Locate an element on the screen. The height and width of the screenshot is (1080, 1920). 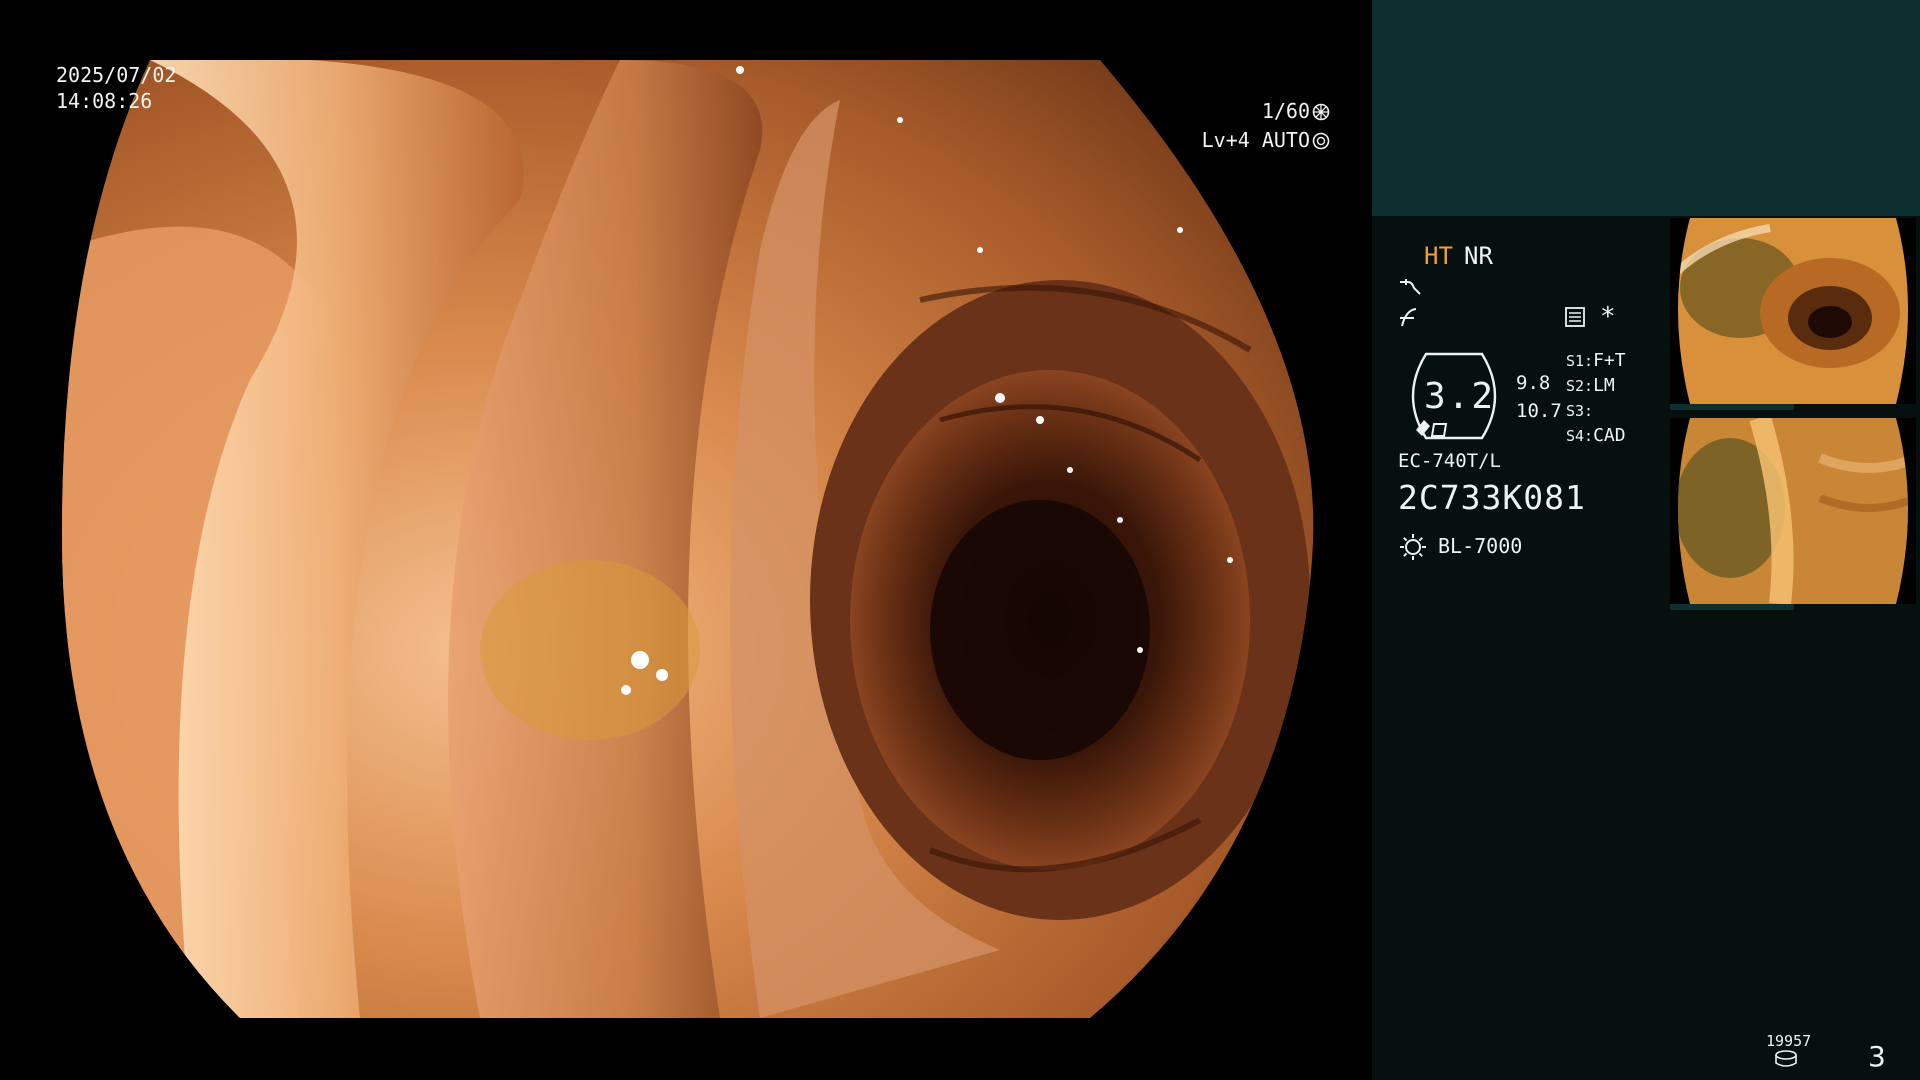
switch-slot-2: S2:LM is located at coordinates (1590, 385).